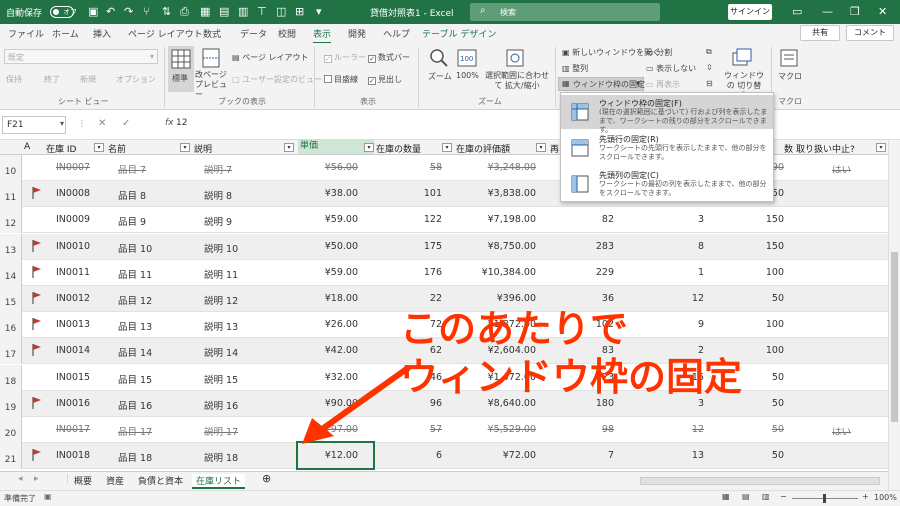 This screenshot has width=900, height=506. I want to click on cell-qty: 122, so click(433, 219).